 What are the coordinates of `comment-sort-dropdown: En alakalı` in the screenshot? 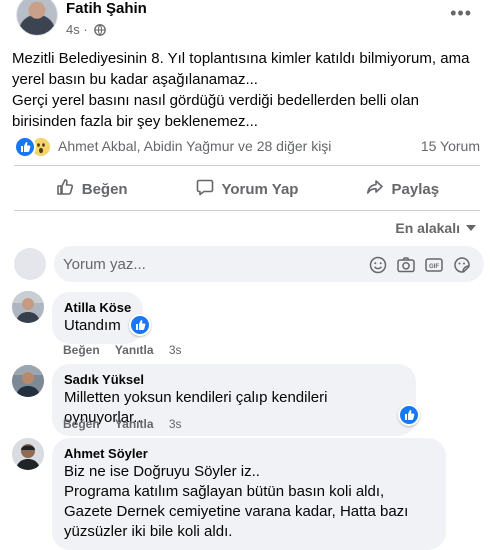 It's located at (435, 228).